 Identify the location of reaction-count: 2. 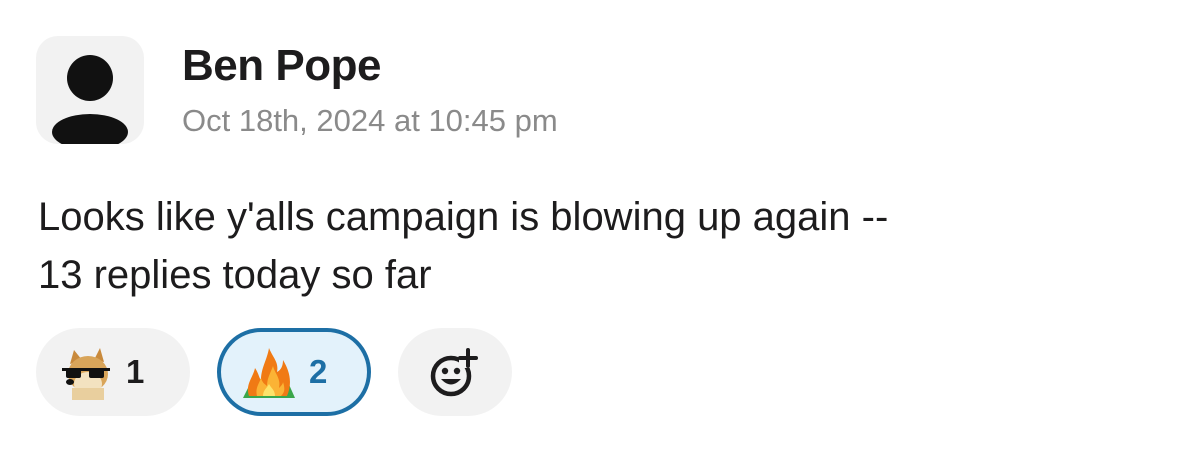
(318, 371).